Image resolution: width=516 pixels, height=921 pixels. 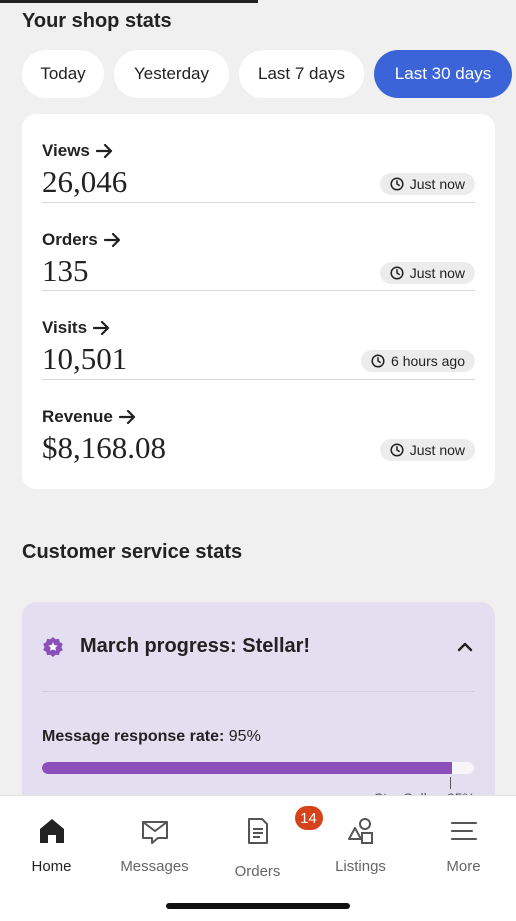 What do you see at coordinates (51, 831) in the screenshot?
I see `home-icon` at bounding box center [51, 831].